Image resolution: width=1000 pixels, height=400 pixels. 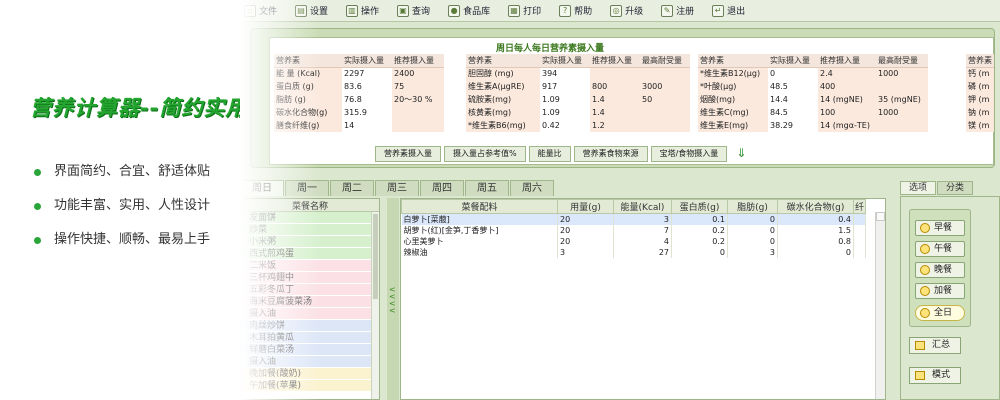 What do you see at coordinates (918, 188) in the screenshot?
I see `tab-options: 选项` at bounding box center [918, 188].